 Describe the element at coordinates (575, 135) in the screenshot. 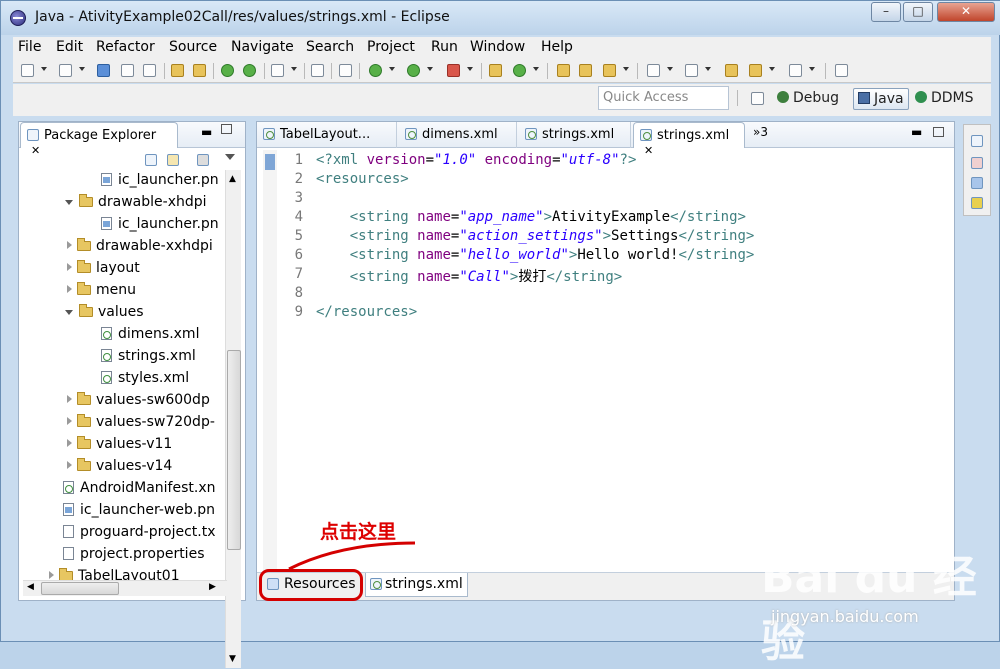

I see `editor-tab-strings-1: strings.xml` at that location.